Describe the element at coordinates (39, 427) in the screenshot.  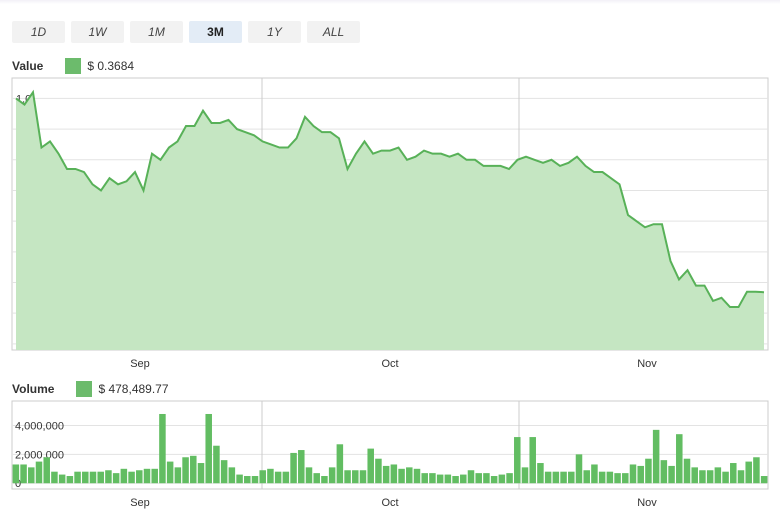
I see `volume-y-tick-label: 4,000,000` at that location.